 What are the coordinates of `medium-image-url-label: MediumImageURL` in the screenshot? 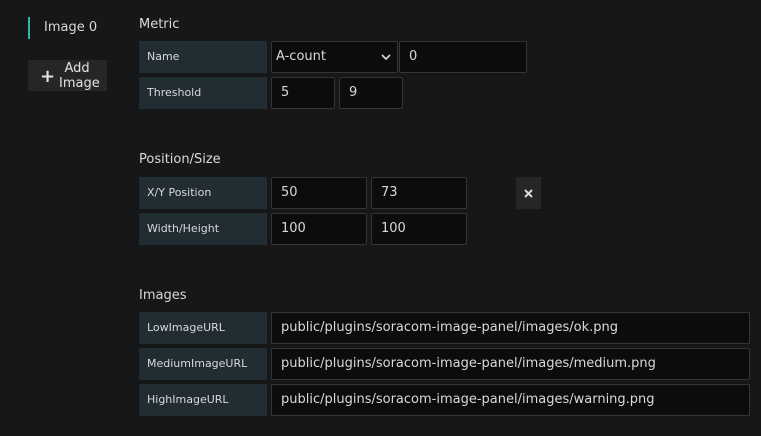 It's located at (203, 364).